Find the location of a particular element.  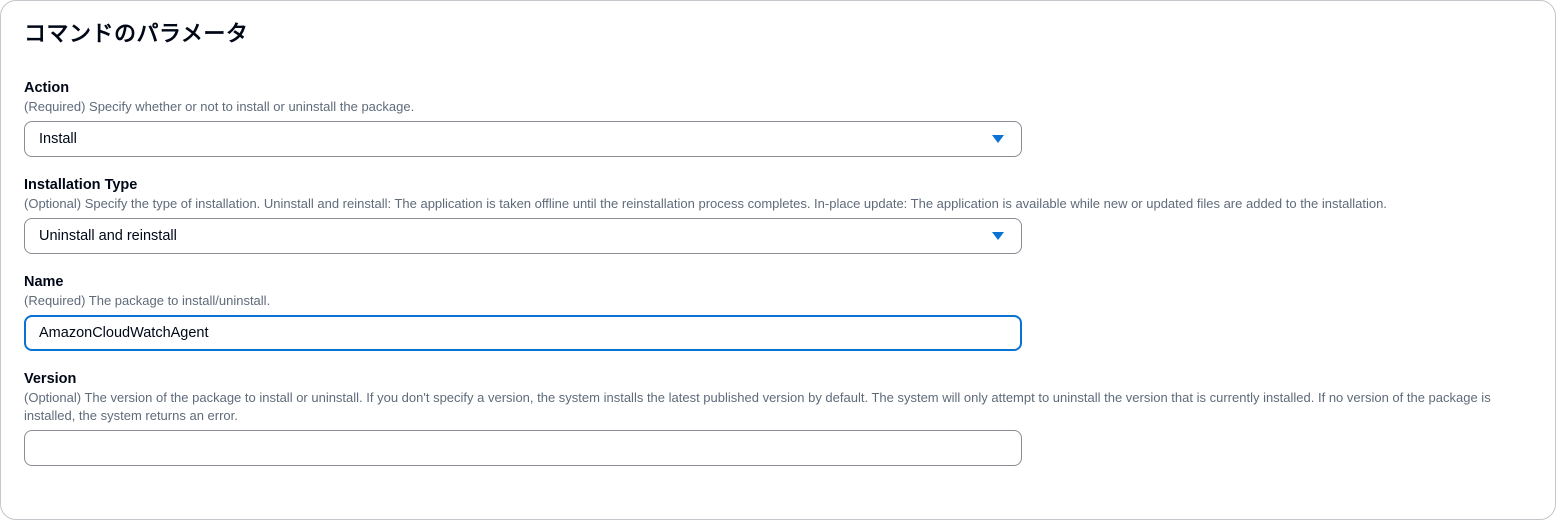

action-select: Install is located at coordinates (523, 139).